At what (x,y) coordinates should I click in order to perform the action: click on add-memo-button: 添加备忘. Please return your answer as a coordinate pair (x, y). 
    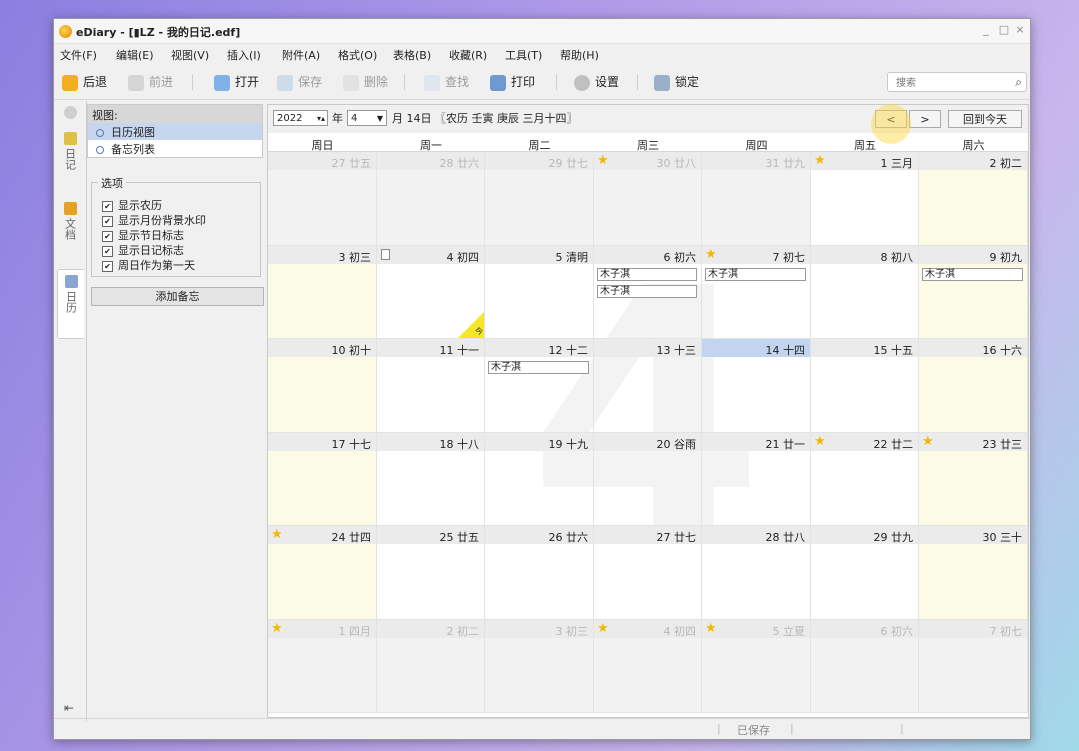
    Looking at the image, I should click on (177, 296).